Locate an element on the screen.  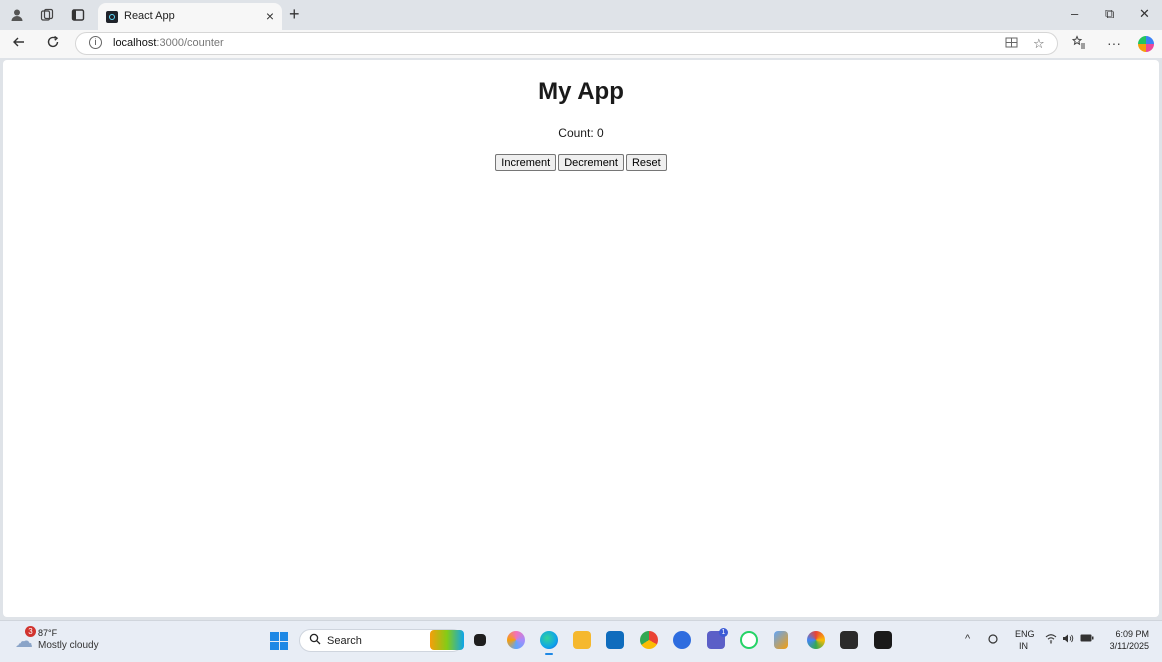
copilot-app-icon is located at coordinates (516, 640).